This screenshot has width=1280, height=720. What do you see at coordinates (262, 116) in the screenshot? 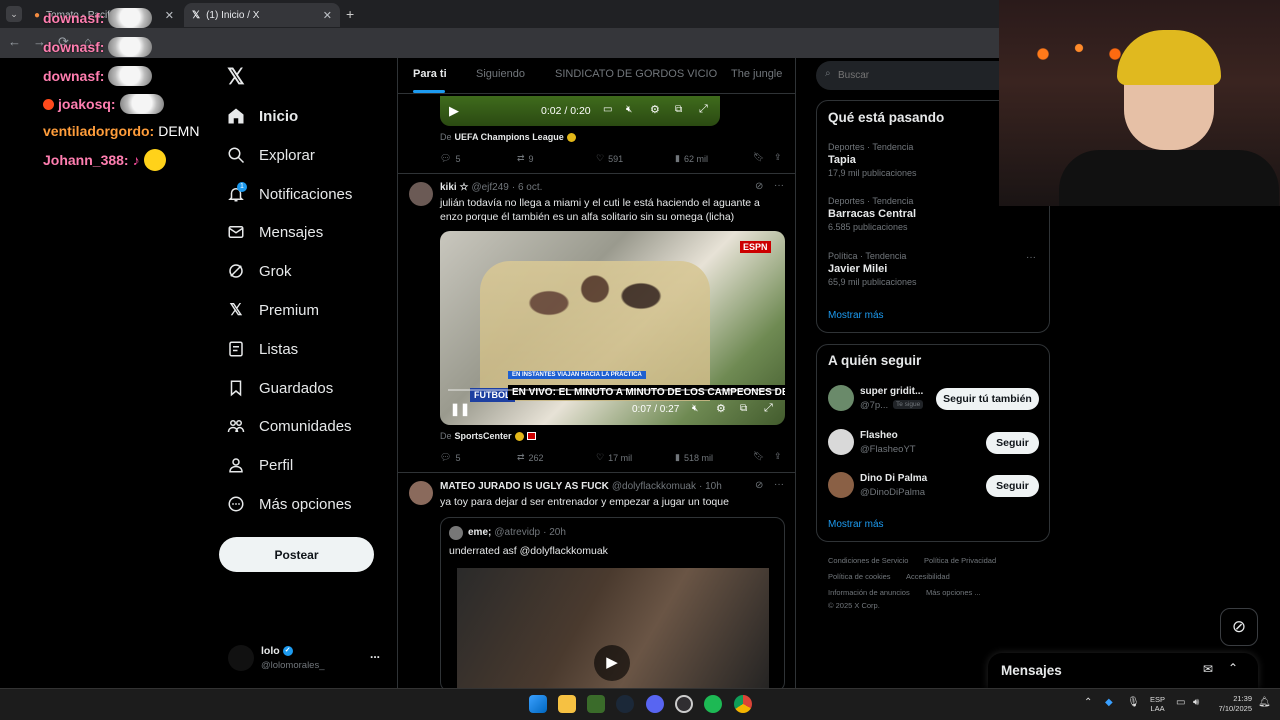
I see `nav-home: Inicio` at bounding box center [262, 116].